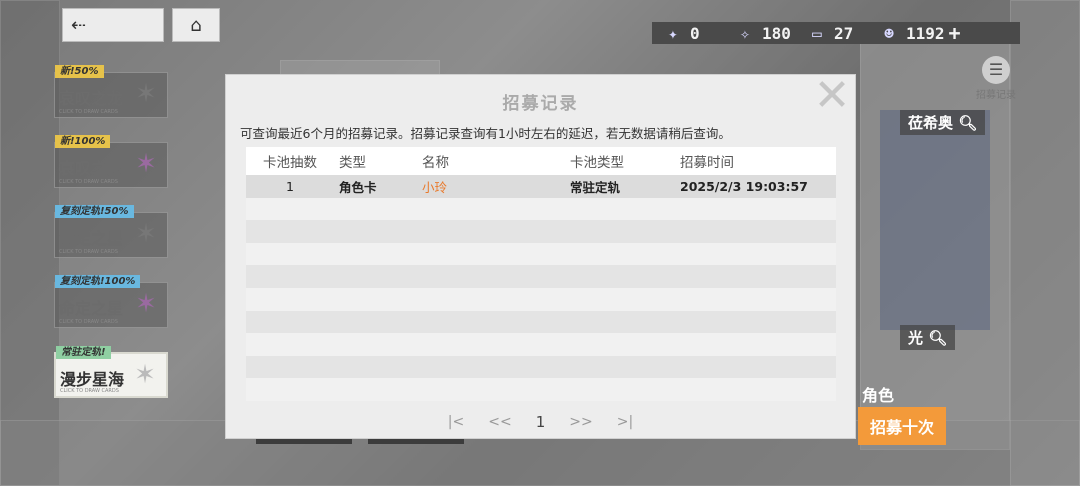 The width and height of the screenshot is (1080, 486). Describe the element at coordinates (79, 71) in the screenshot. I see `banner-tag: 新!50%` at that location.